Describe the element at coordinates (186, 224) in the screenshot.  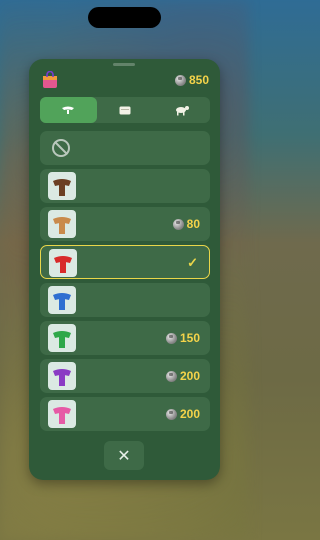
I see `item-price: 80` at that location.